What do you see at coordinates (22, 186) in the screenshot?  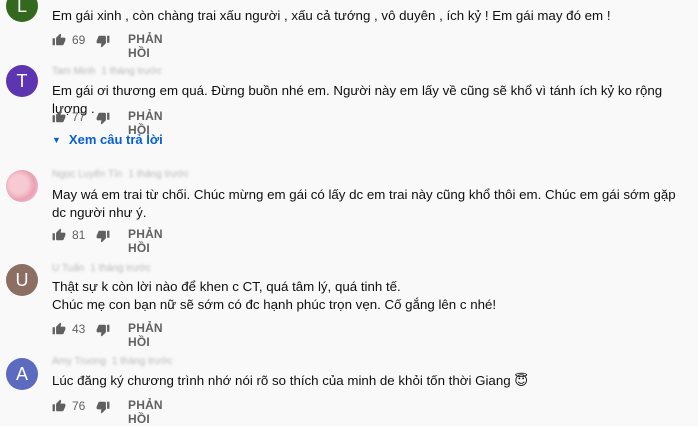 I see `avatar` at bounding box center [22, 186].